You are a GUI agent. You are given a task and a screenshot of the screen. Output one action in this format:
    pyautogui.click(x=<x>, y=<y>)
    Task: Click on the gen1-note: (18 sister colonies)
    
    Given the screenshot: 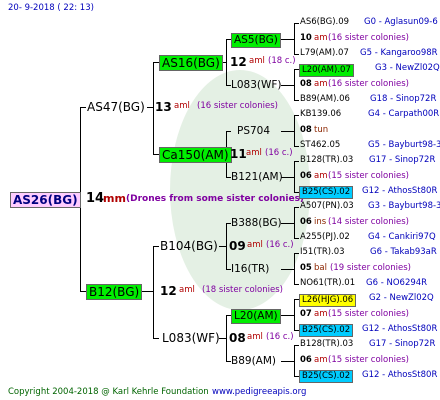 What is the action you would take?
    pyautogui.click(x=242, y=290)
    